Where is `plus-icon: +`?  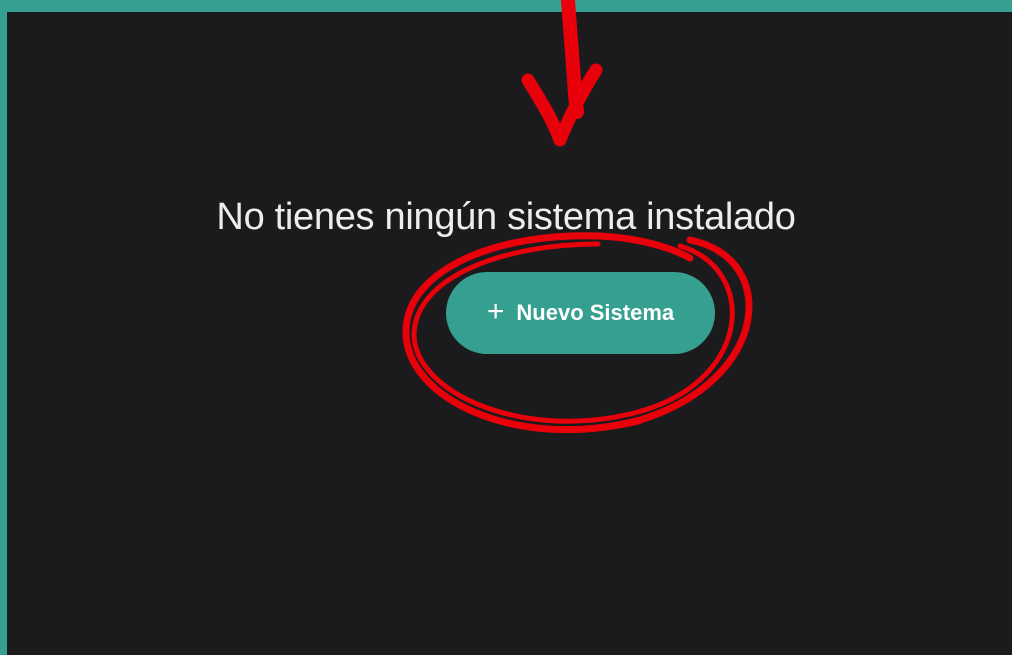 plus-icon: + is located at coordinates (495, 311).